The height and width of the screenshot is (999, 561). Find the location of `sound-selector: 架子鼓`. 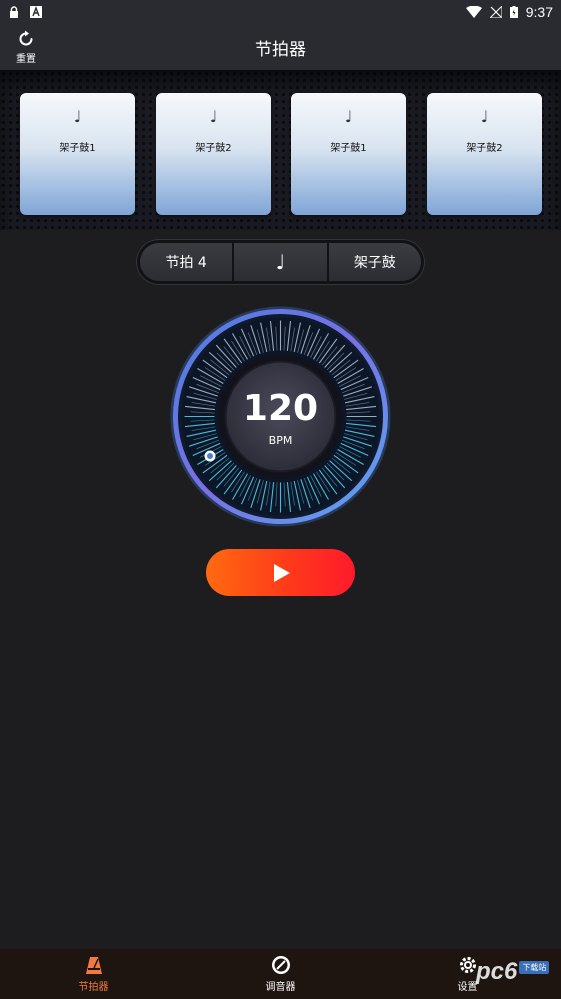

sound-selector: 架子鼓 is located at coordinates (374, 262).